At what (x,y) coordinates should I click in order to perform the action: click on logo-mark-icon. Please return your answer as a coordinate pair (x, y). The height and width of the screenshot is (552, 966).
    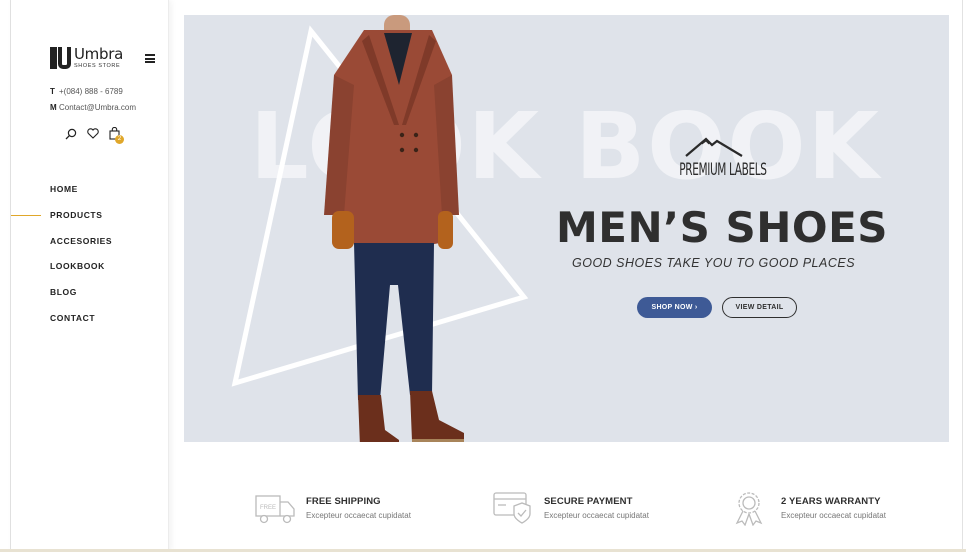
    Looking at the image, I should click on (60, 58).